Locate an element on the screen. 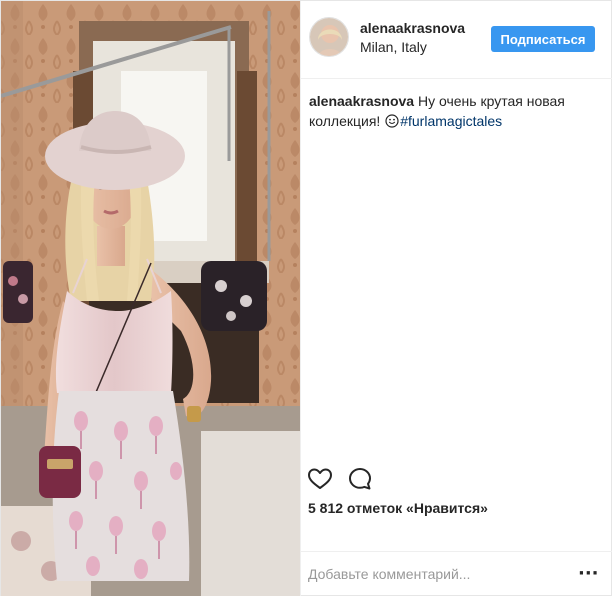 This screenshot has height=596, width=612. follow-button: Подписаться is located at coordinates (543, 39).